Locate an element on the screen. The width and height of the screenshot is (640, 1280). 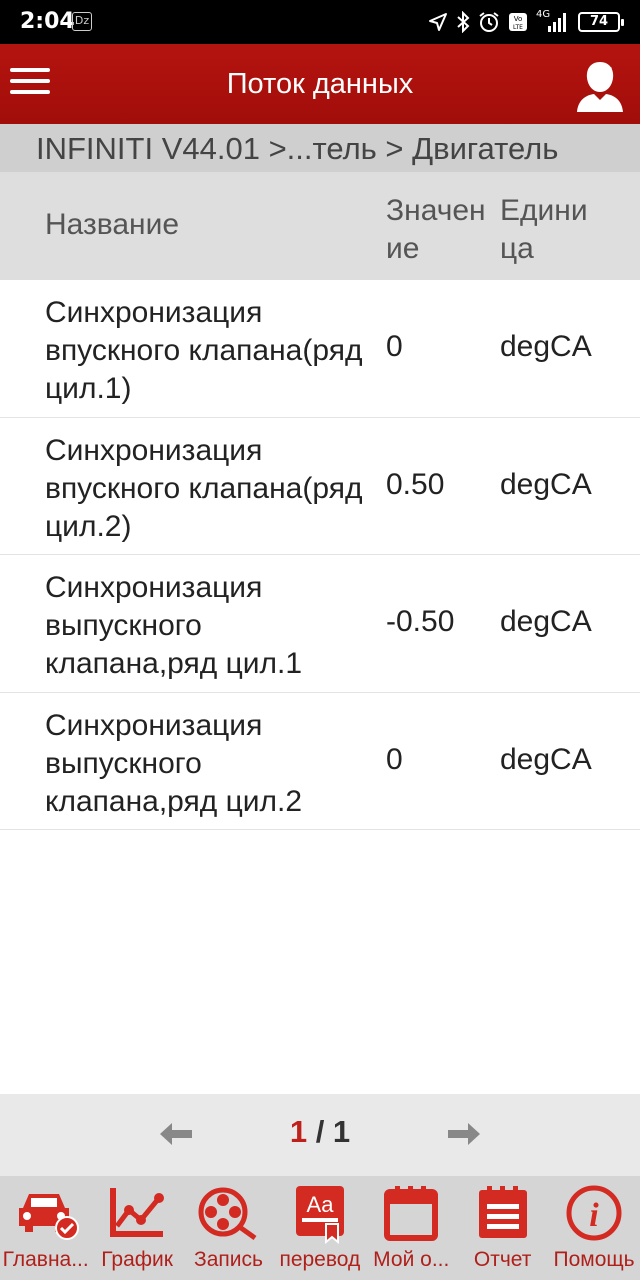
nav-help: i Помощь is located at coordinates (593, 1228).